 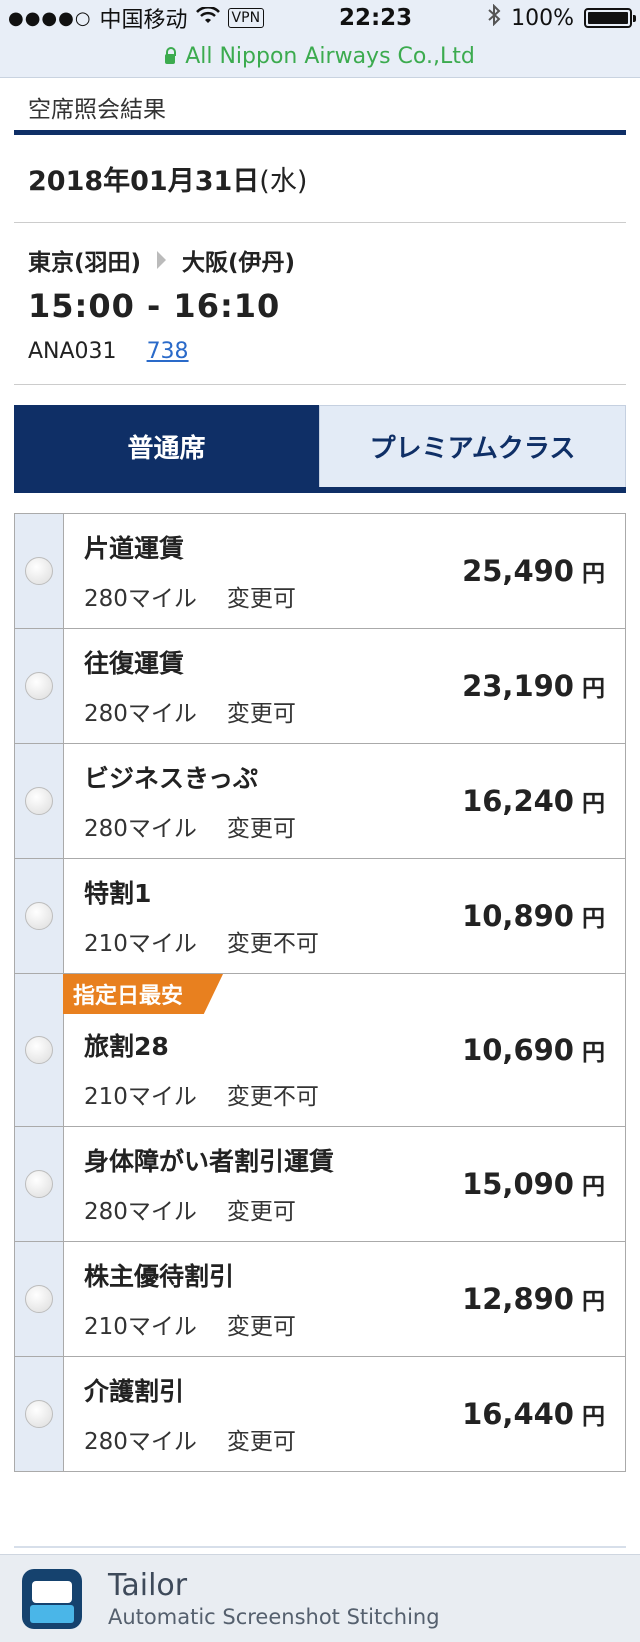 I want to click on route-arrow-icon, so click(x=162, y=260).